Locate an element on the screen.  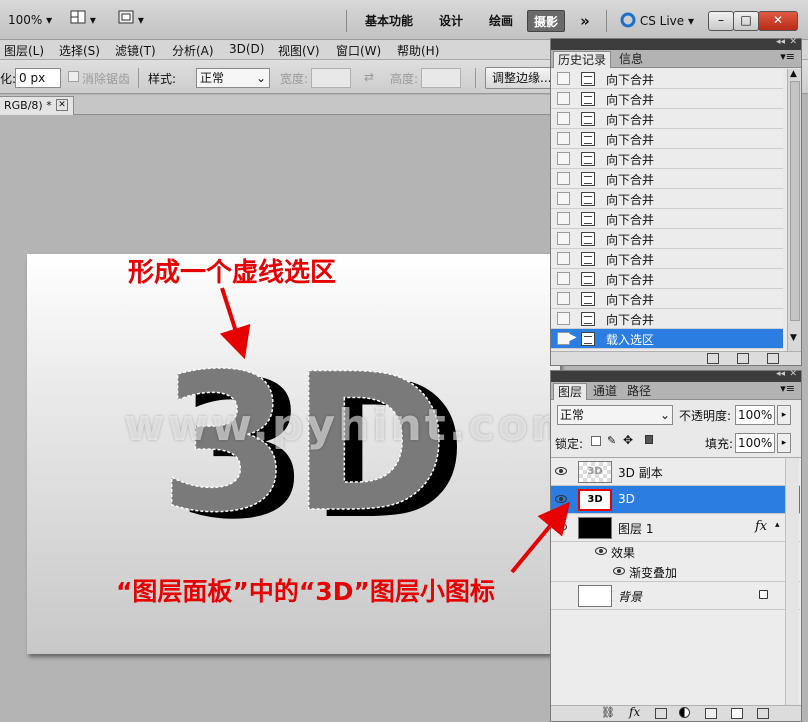
zoom-dropdown: 100% ▾ is located at coordinates (30, 20).